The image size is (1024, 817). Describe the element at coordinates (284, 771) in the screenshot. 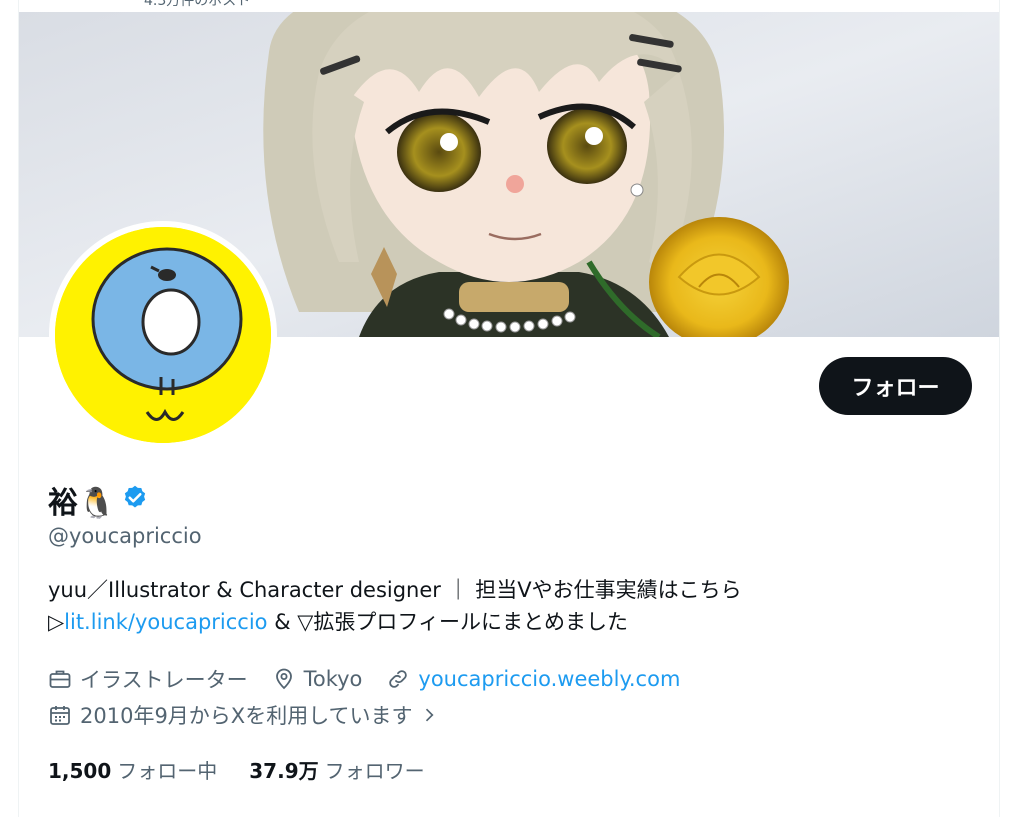

I see `followers-count: 37.9万` at that location.